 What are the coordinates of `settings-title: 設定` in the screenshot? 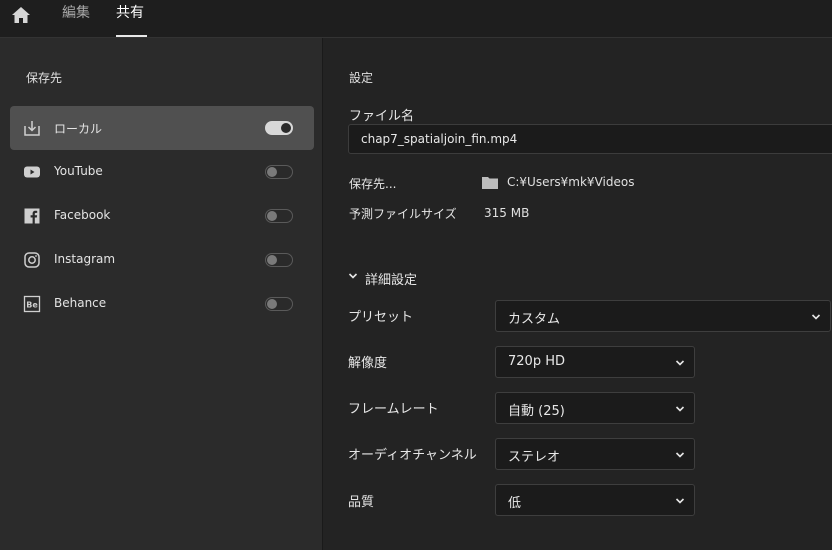 It's located at (361, 78).